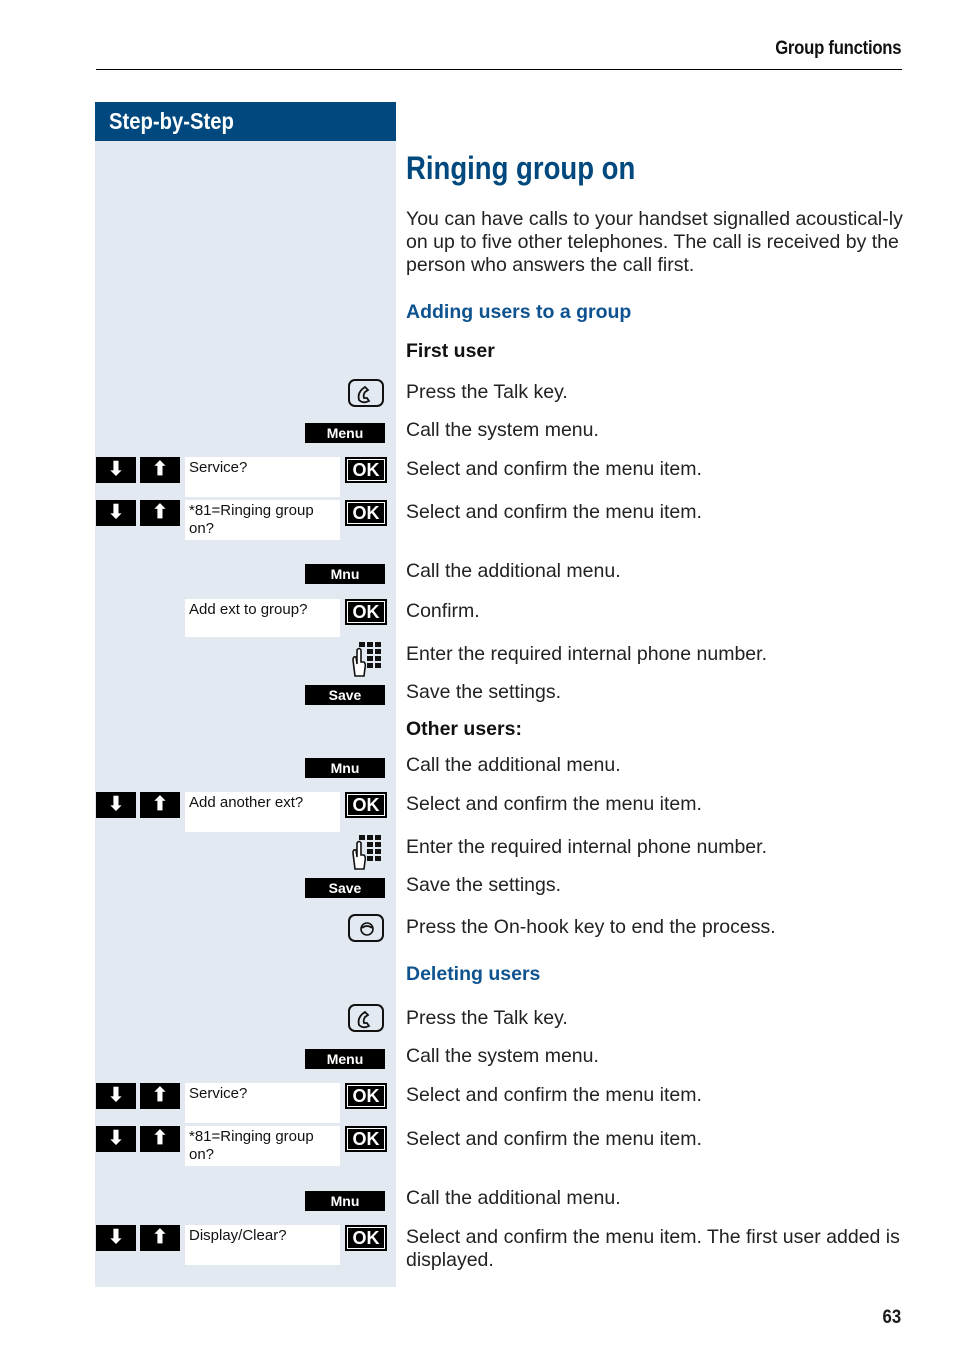  What do you see at coordinates (262, 1245) in the screenshot?
I see `display-display-clear: Display/Clear?` at bounding box center [262, 1245].